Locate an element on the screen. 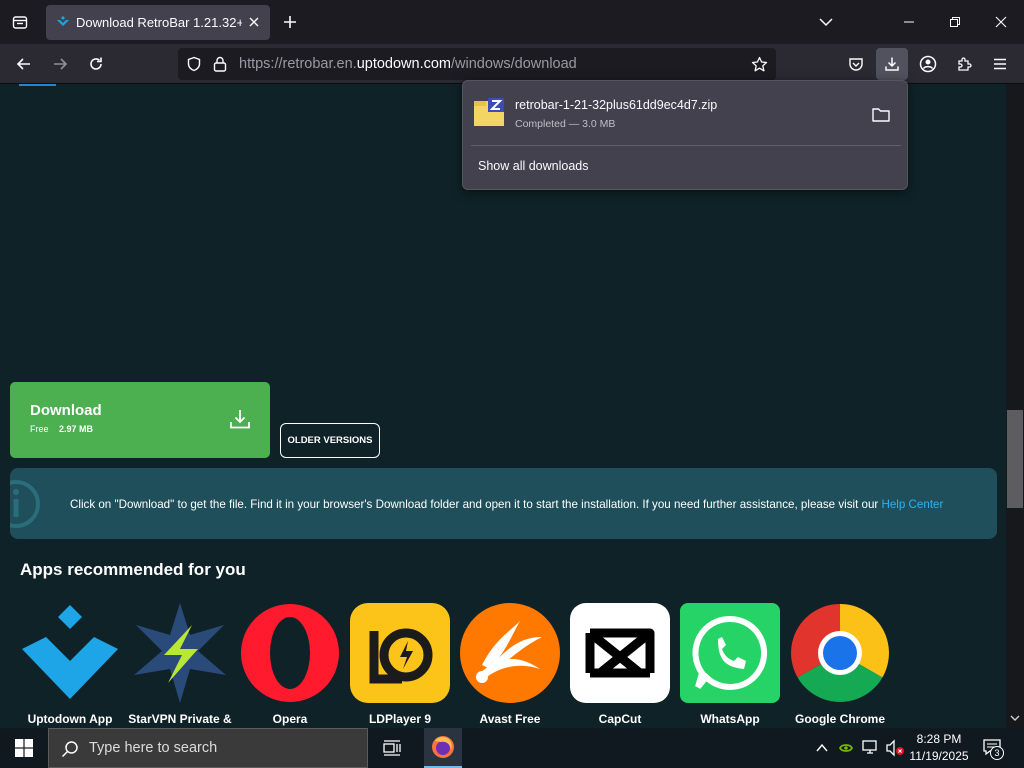 The height and width of the screenshot is (768, 1024). clock-date: 11/19/2025 is located at coordinates (939, 756).